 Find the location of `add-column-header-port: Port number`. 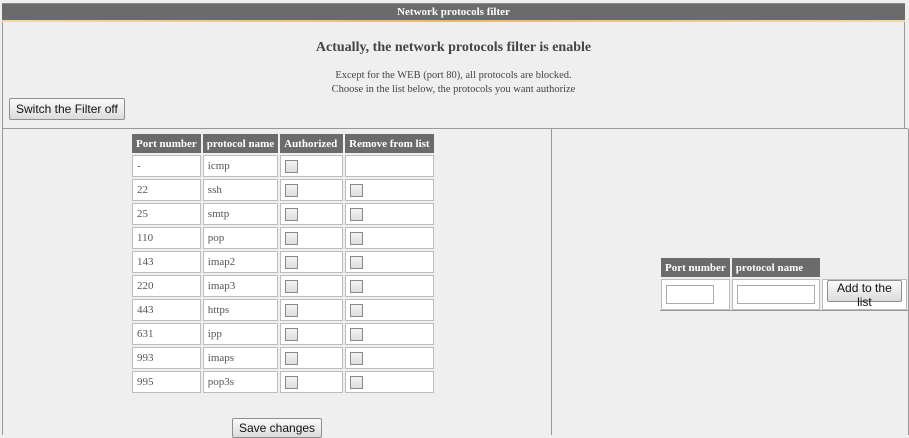

add-column-header-port: Port number is located at coordinates (695, 267).